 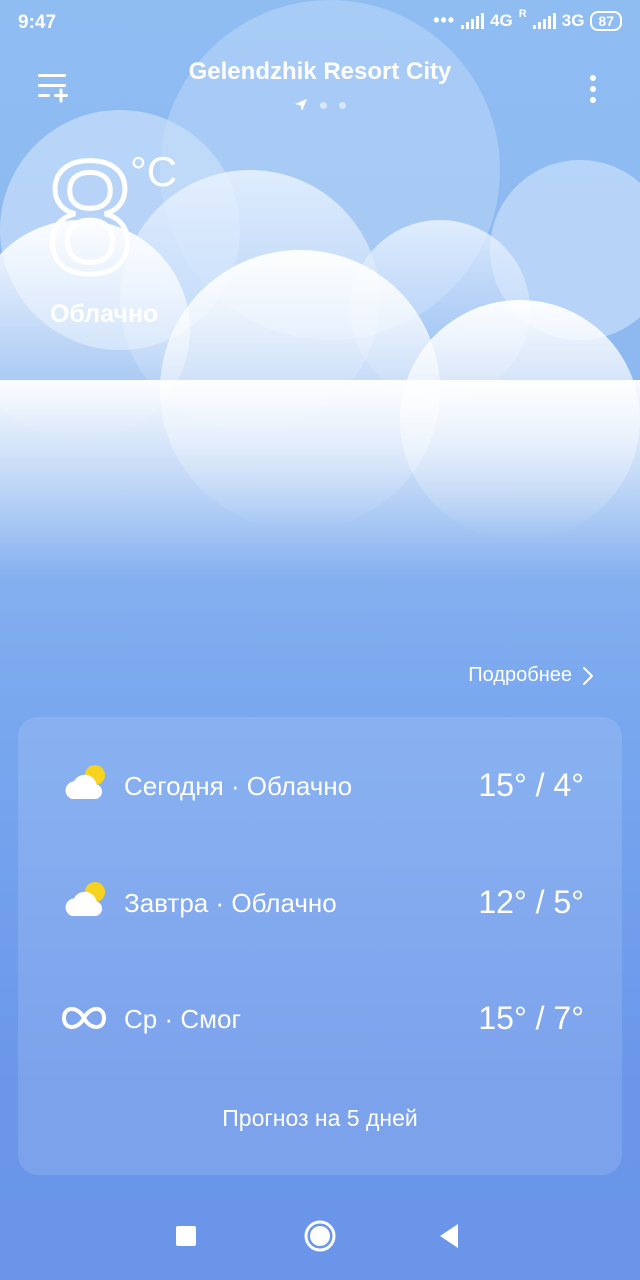 I want to click on current-condition: Облачно, so click(x=104, y=314).